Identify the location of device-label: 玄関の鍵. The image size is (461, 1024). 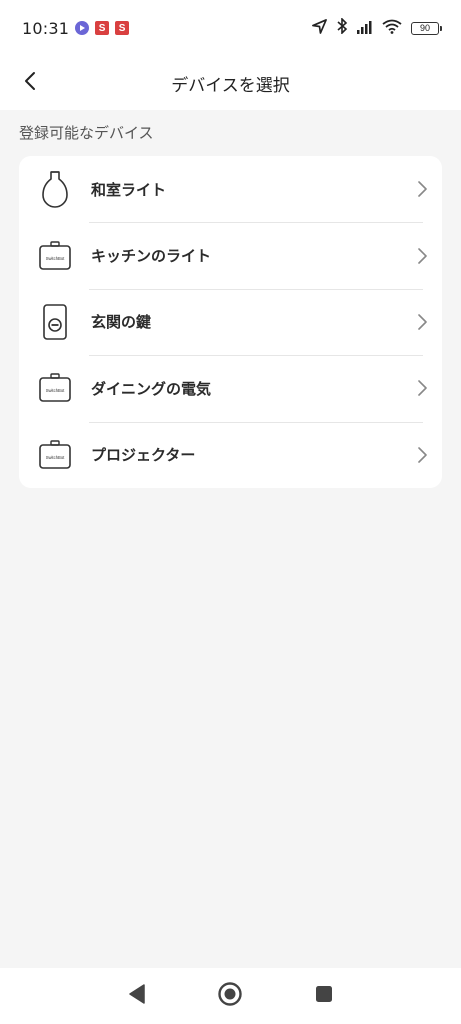
(121, 322).